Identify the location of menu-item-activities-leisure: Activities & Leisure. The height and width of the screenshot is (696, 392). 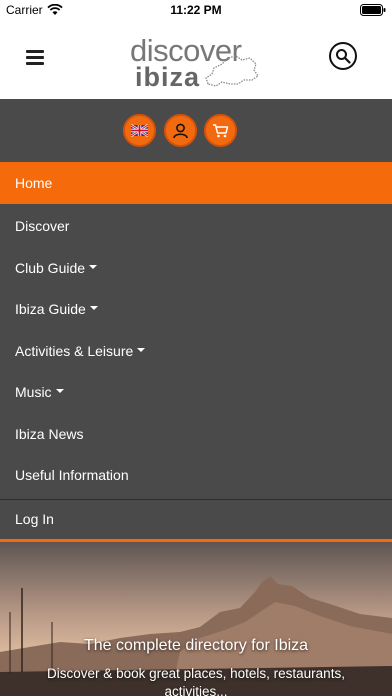
(196, 351).